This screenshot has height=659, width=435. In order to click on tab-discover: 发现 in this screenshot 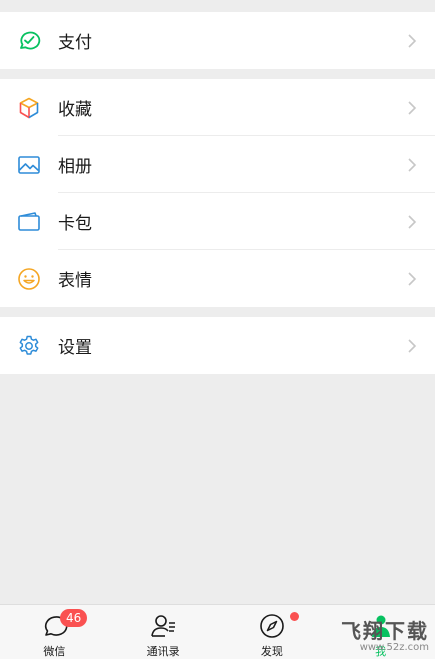, I will do `click(272, 632)`.